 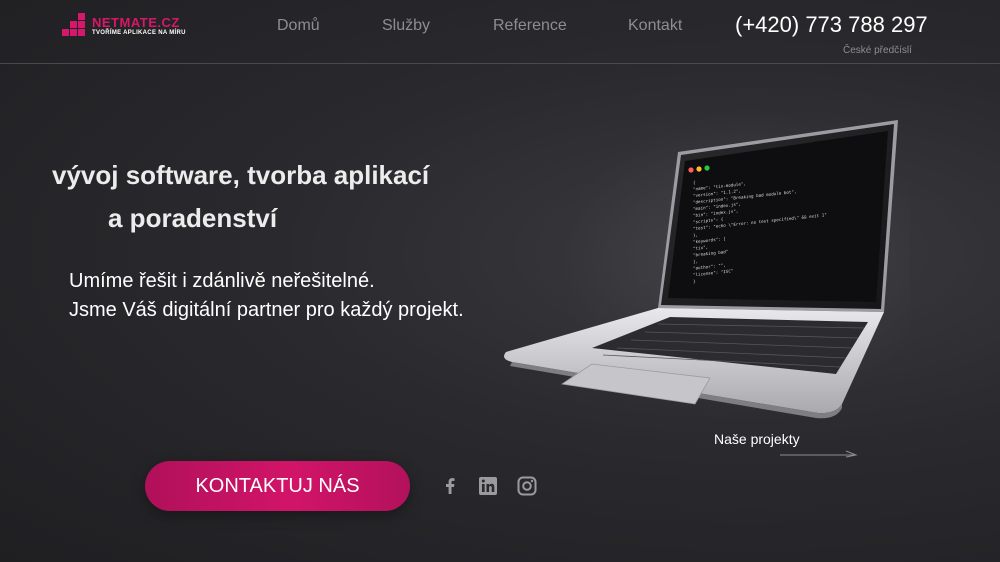 I want to click on logo: NETMATE.CZ TVOŘÍME APLIKACE NA MÍRU, so click(x=129, y=25).